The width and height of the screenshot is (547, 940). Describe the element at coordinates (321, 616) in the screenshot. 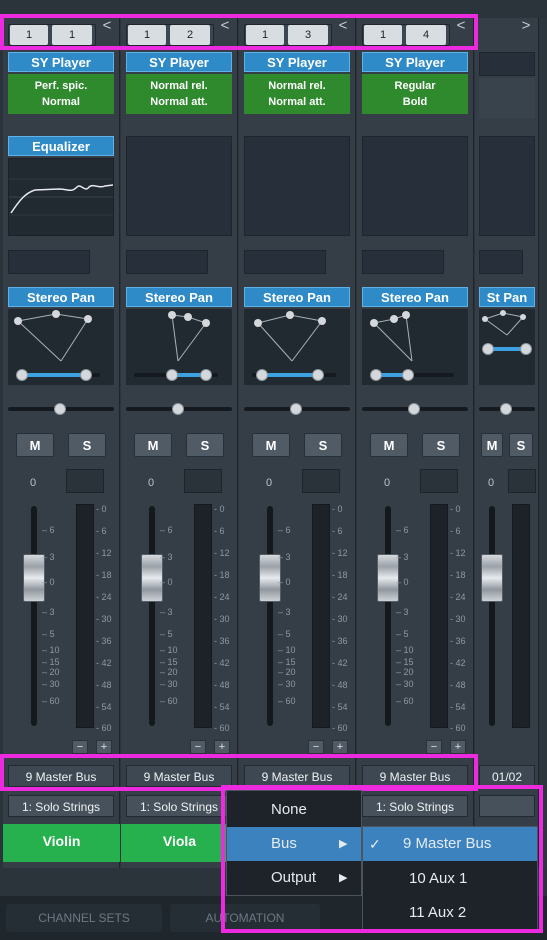

I see `level-meter` at that location.